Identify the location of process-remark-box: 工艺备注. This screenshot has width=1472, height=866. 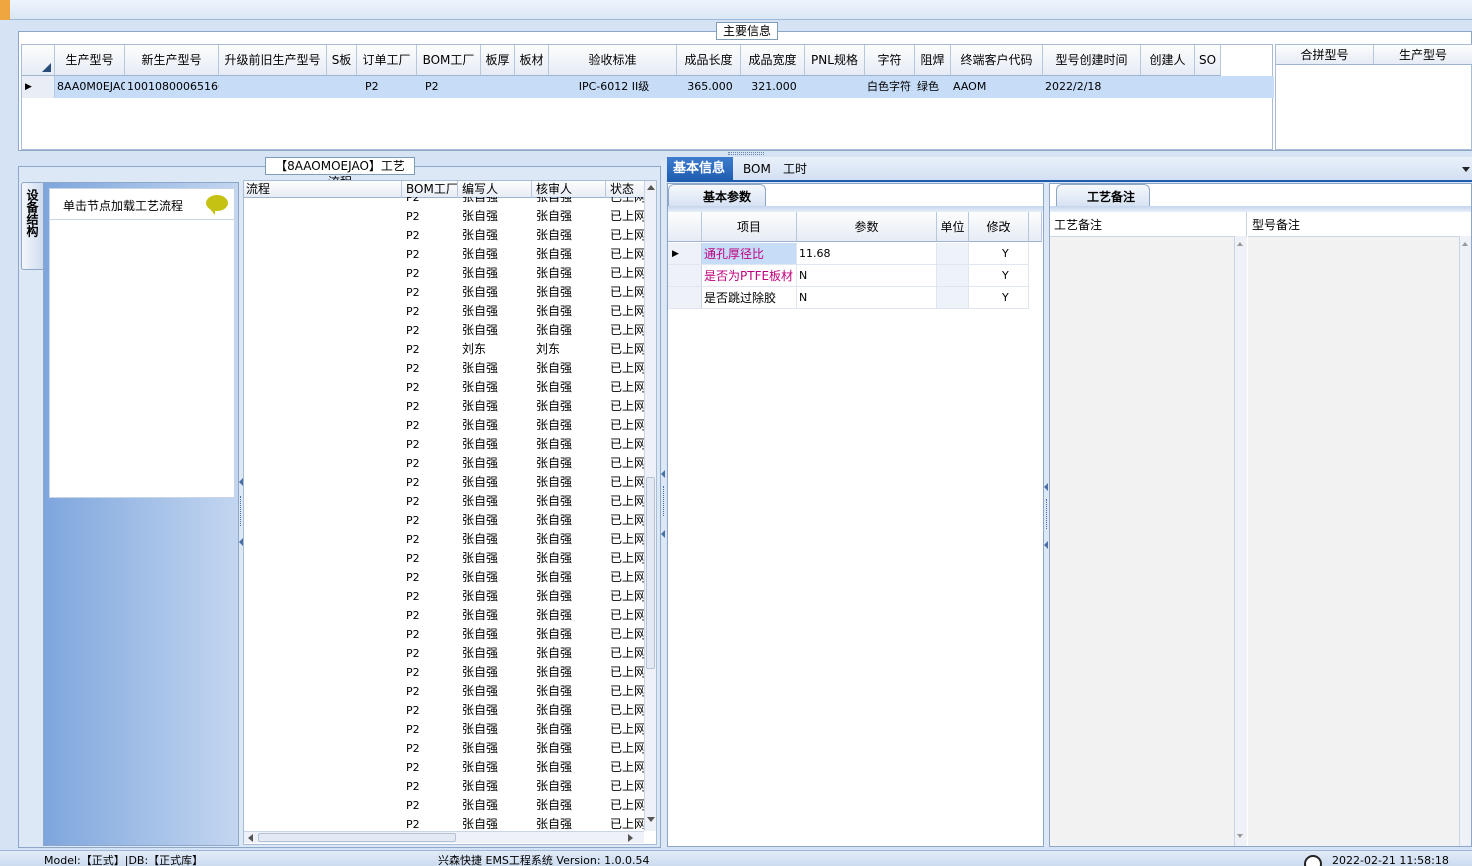
(1148, 529).